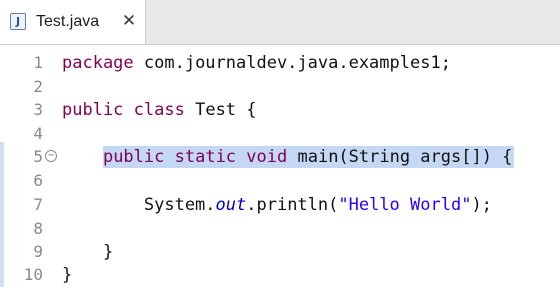 The height and width of the screenshot is (287, 560). Describe the element at coordinates (280, 275) in the screenshot. I see `code-line: 10}` at that location.